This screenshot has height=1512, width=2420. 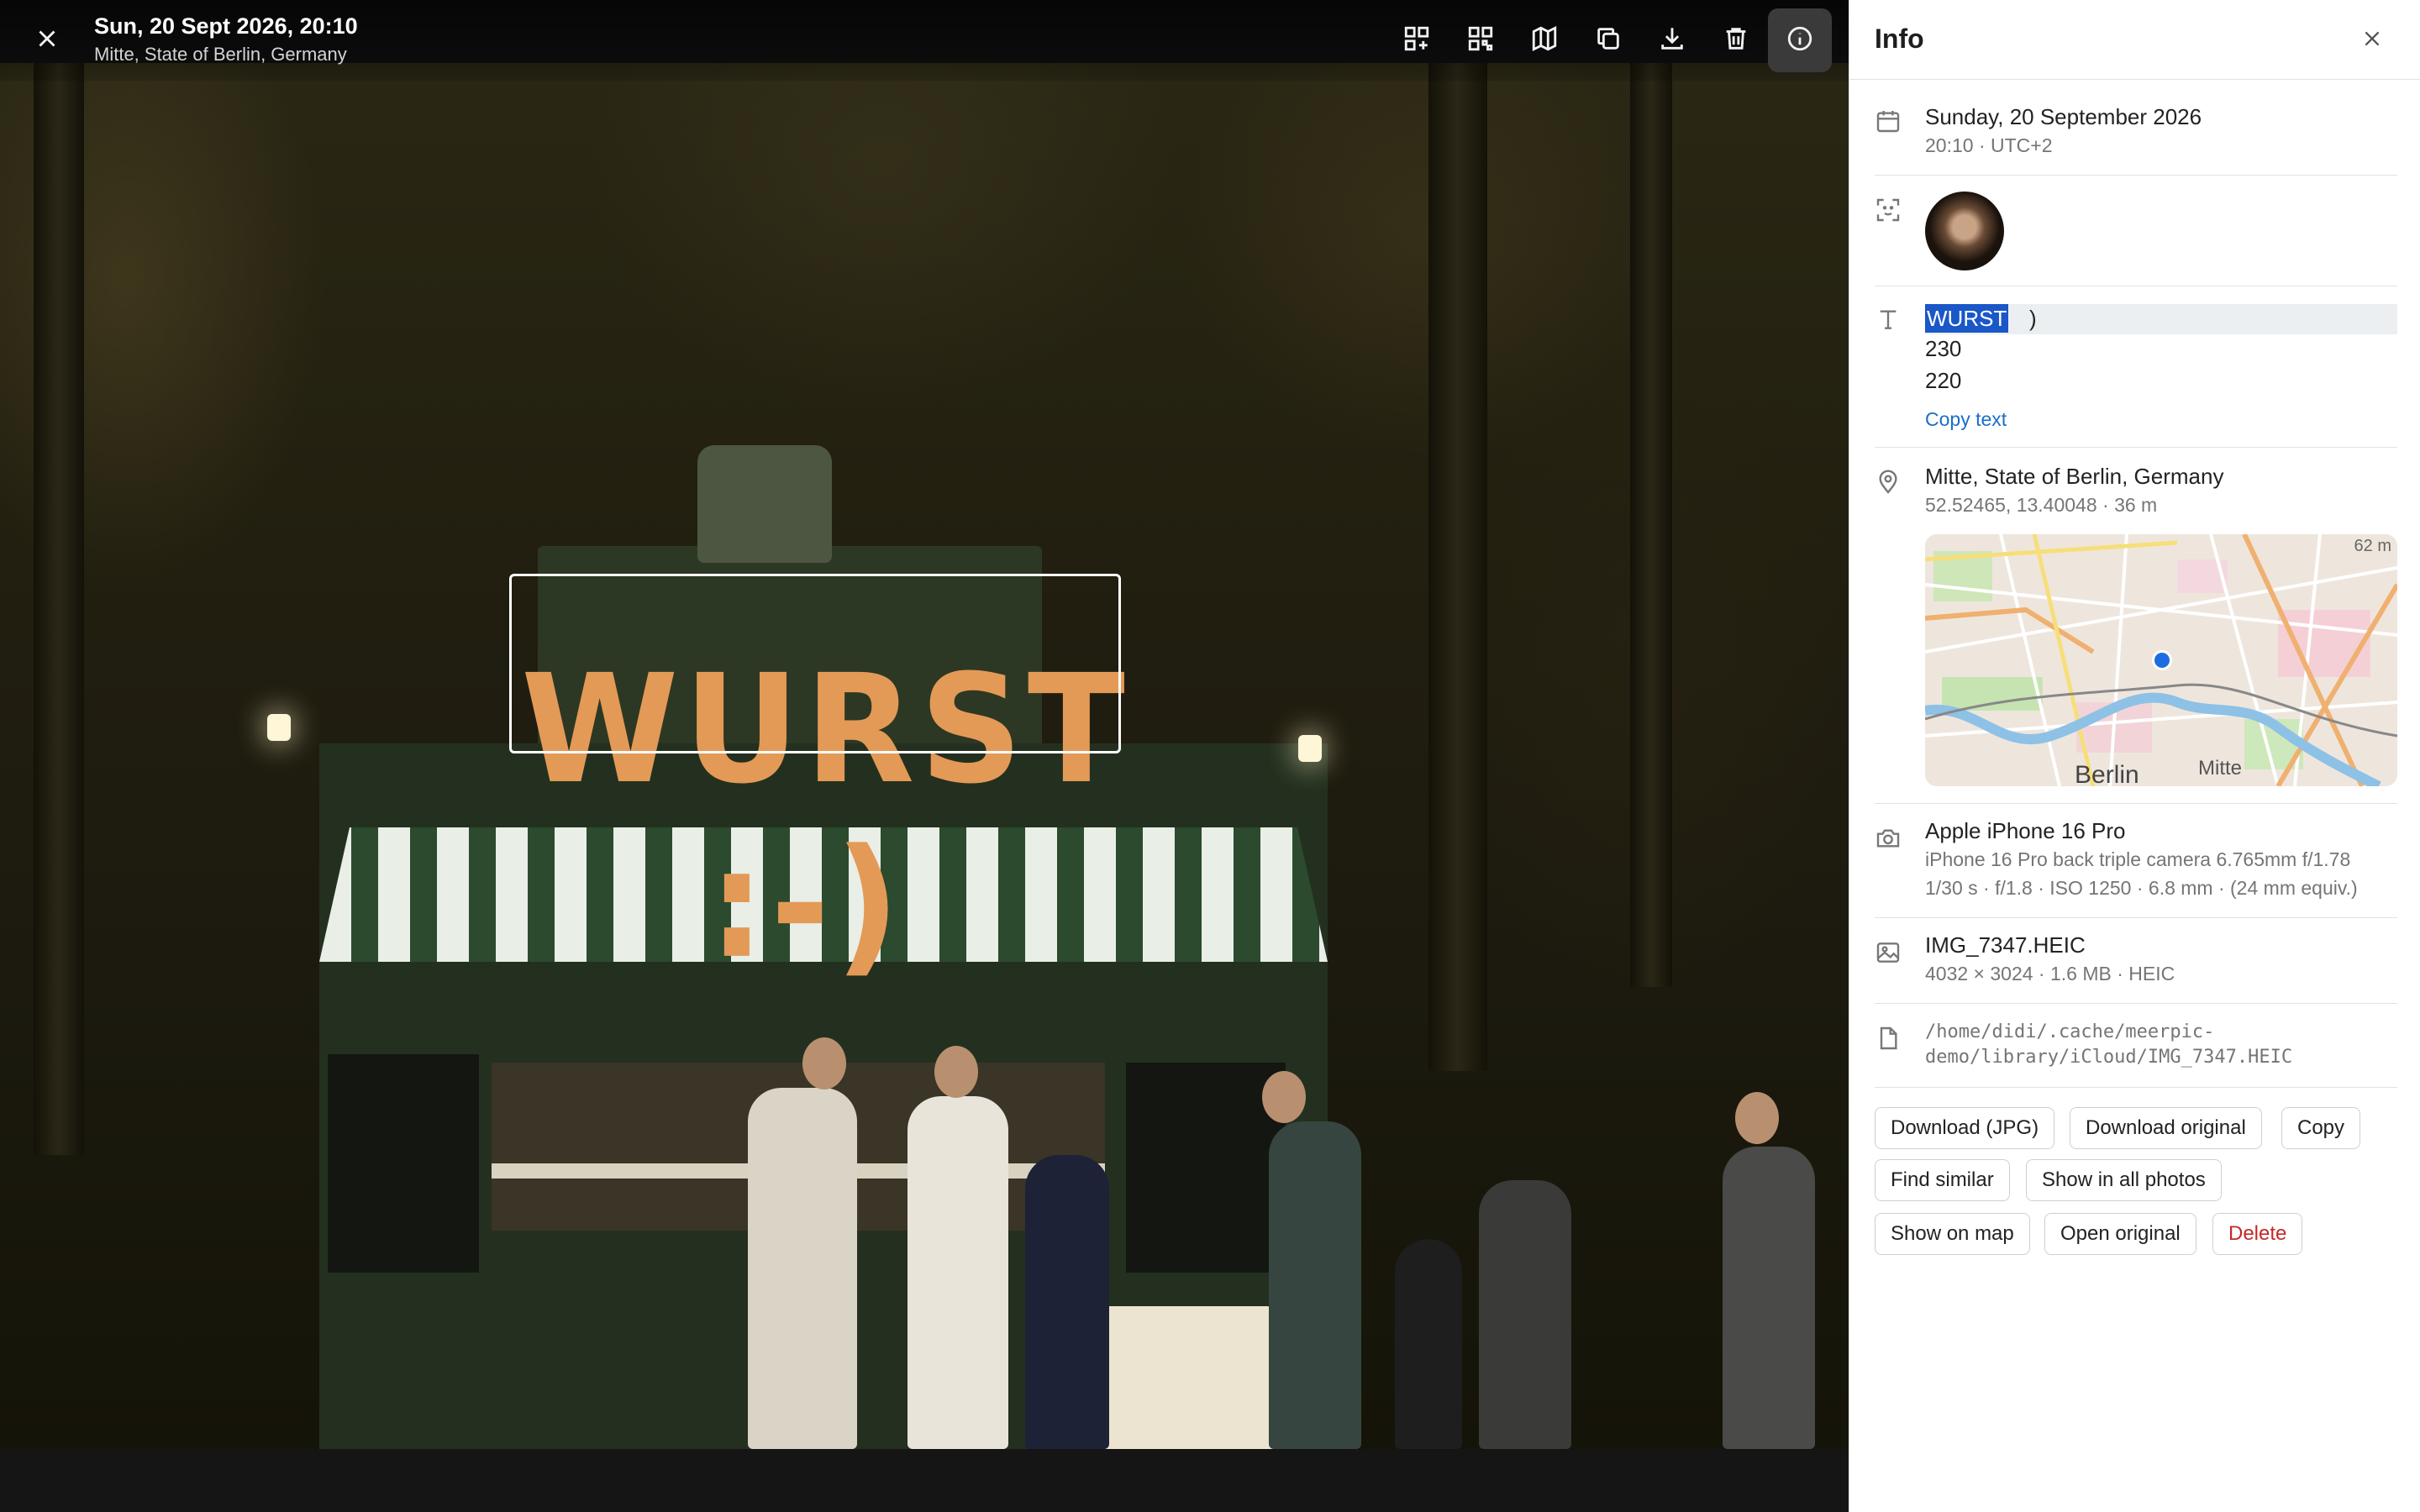 What do you see at coordinates (2063, 116) in the screenshot?
I see `date-full: Sunday, 20 September 2026` at bounding box center [2063, 116].